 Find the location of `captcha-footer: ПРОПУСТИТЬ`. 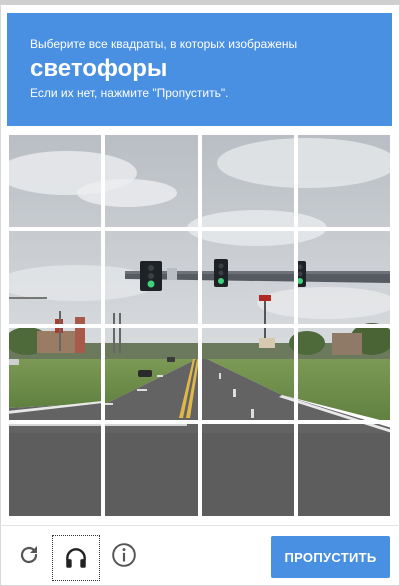

captcha-footer: ПРОПУСТИТЬ is located at coordinates (200, 556).